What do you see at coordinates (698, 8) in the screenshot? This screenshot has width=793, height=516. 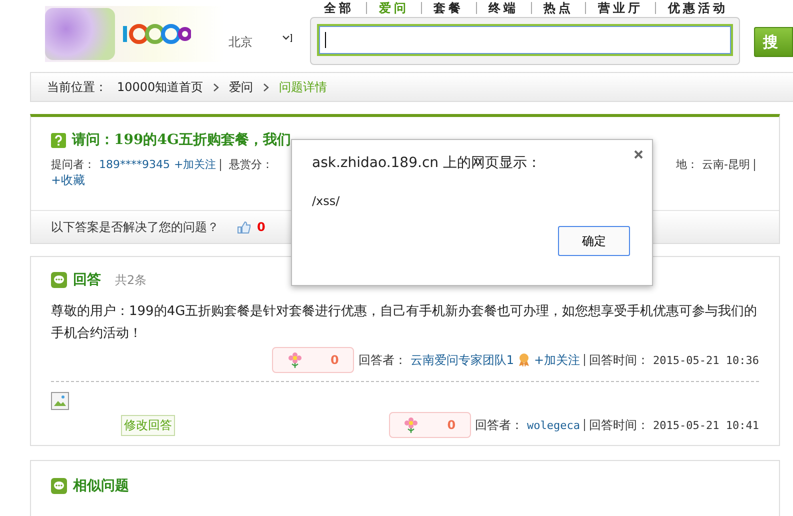 I see `nav-tab: 优惠活动` at bounding box center [698, 8].